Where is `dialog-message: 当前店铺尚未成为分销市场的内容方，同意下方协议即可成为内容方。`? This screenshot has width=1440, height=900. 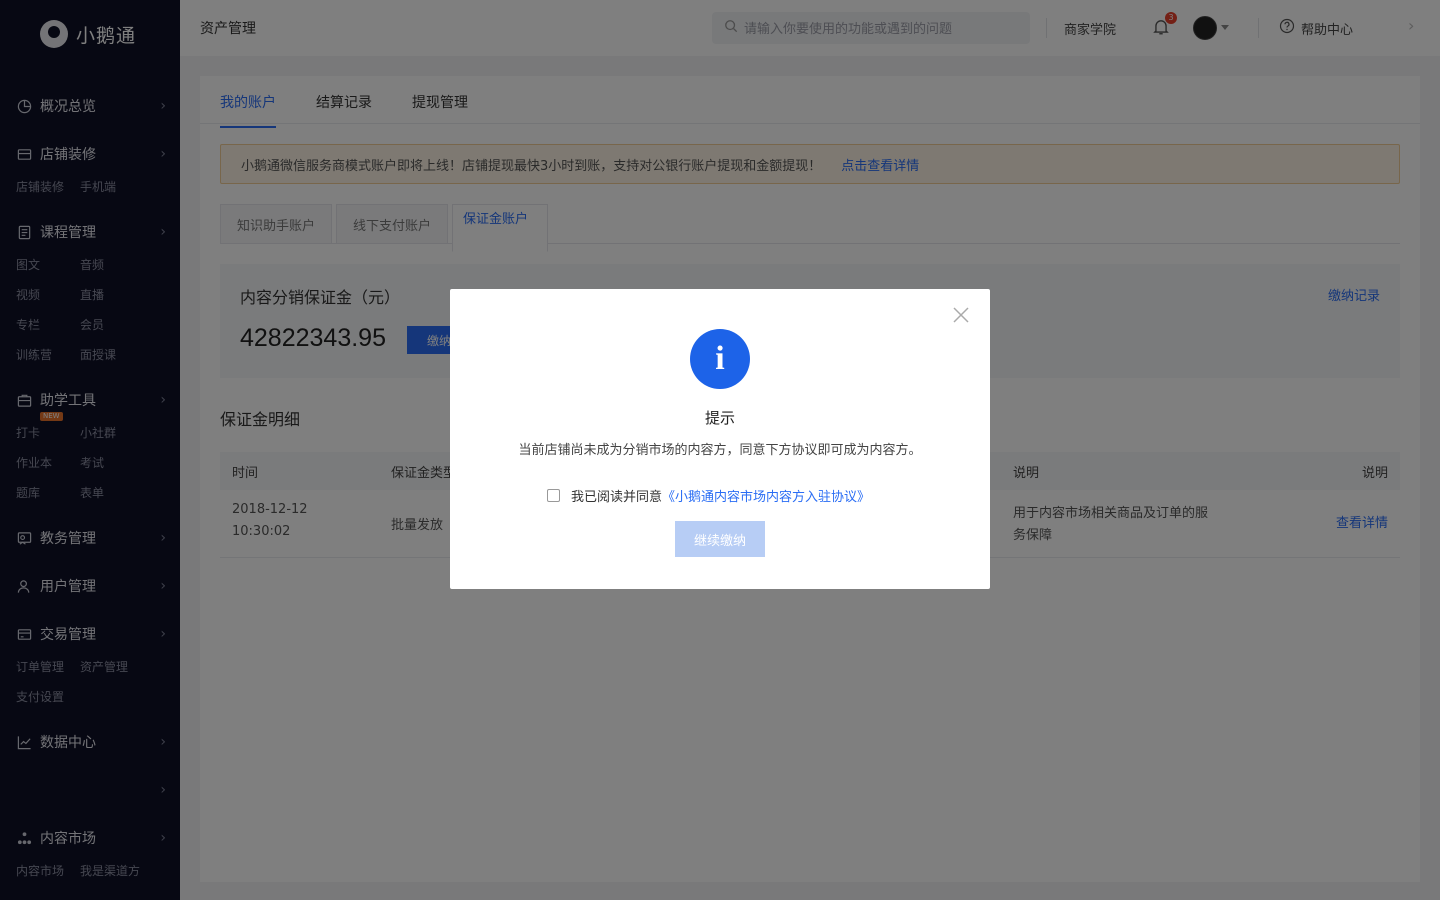 dialog-message: 当前店铺尚未成为分销市场的内容方，同意下方协议即可成为内容方。 is located at coordinates (720, 450).